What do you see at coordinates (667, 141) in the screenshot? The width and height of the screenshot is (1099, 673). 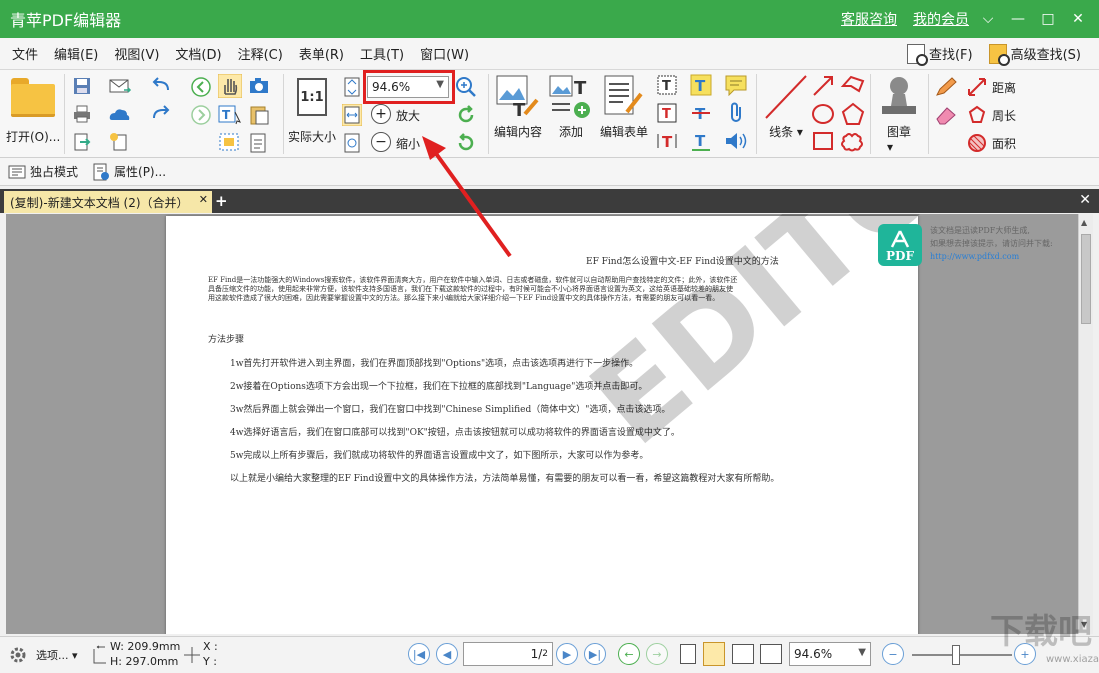 I see `typewriter-icon: T` at bounding box center [667, 141].